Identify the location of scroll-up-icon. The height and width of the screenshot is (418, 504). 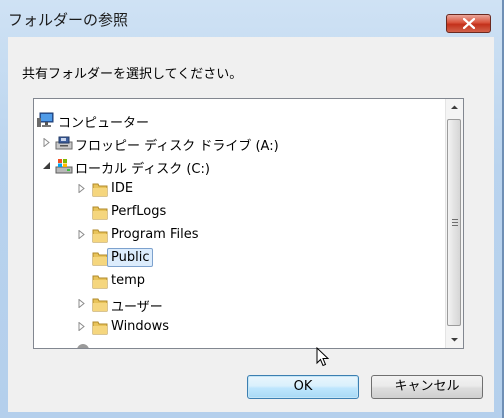
(454, 107).